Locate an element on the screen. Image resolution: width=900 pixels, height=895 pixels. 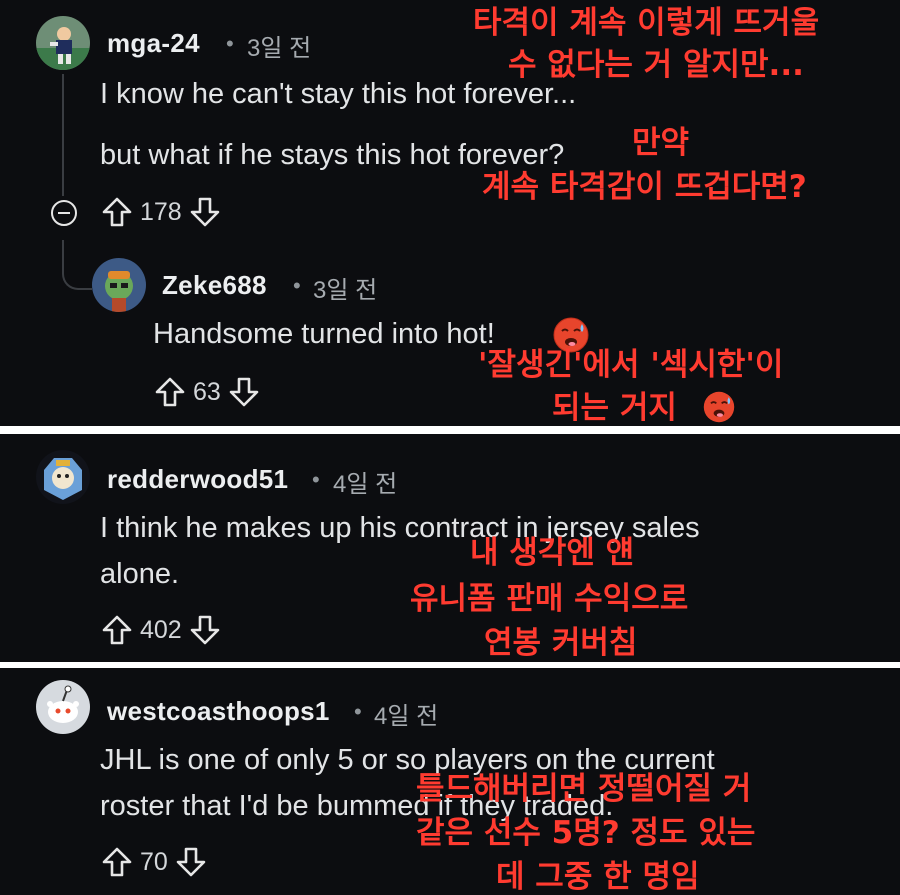
overlay-caption: 같은 선수 5명? 정도 있는 is located at coordinates (586, 833).